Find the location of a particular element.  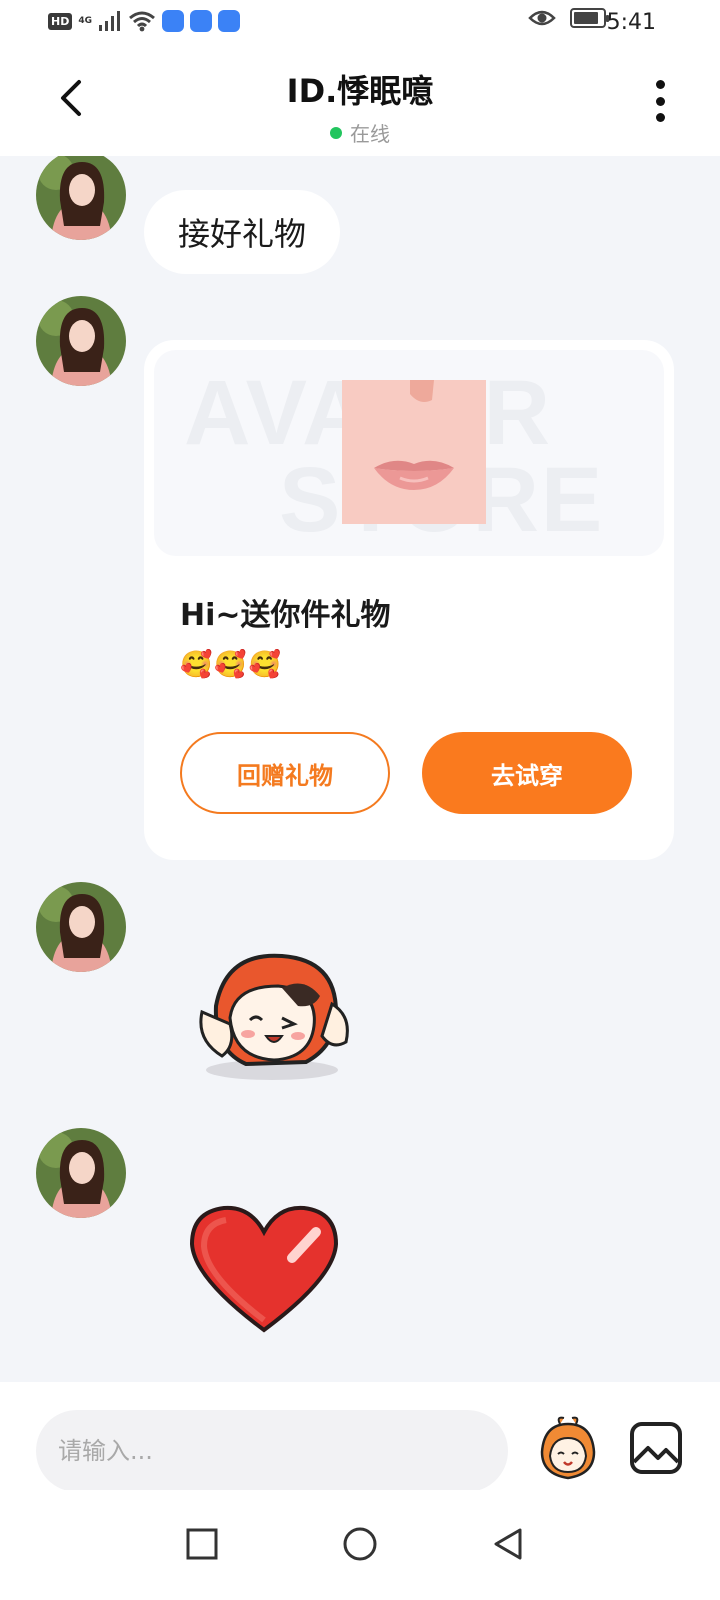

more-options-button is located at coordinates (660, 101).